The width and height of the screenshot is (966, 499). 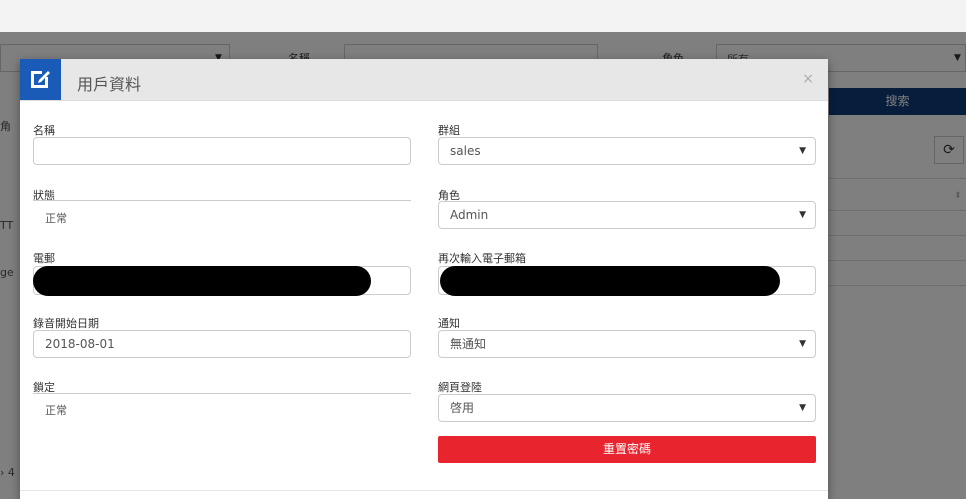 What do you see at coordinates (460, 387) in the screenshot?
I see `web-login-label: 網頁登陸` at bounding box center [460, 387].